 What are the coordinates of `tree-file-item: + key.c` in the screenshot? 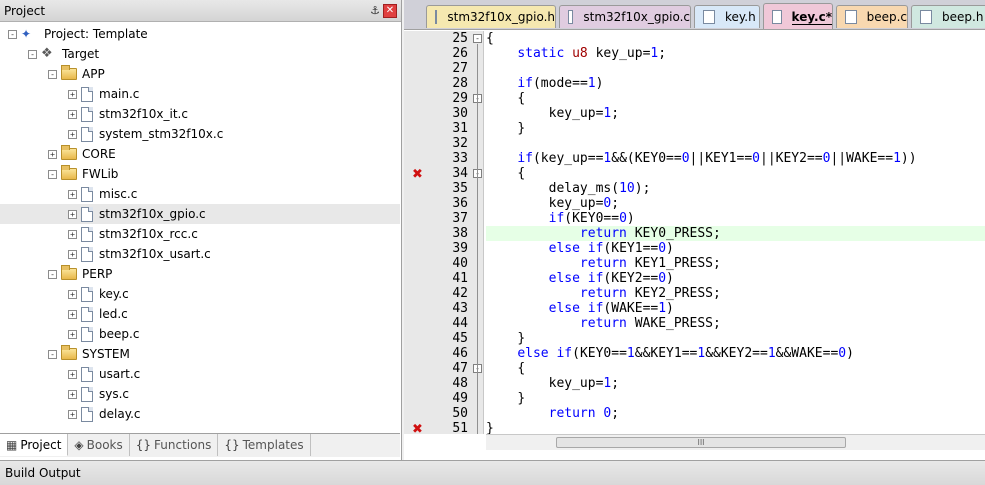 It's located at (200, 294).